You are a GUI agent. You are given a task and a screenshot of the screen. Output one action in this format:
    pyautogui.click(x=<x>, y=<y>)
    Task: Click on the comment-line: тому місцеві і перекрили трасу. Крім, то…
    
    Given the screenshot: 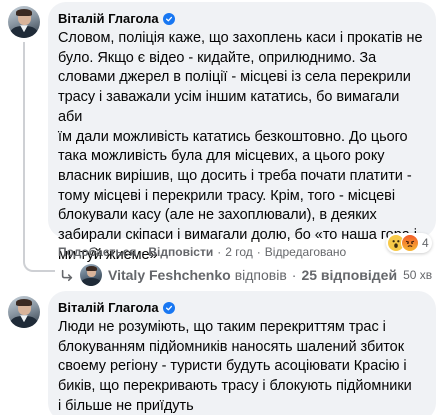 What is the action you would take?
    pyautogui.click(x=227, y=195)
    